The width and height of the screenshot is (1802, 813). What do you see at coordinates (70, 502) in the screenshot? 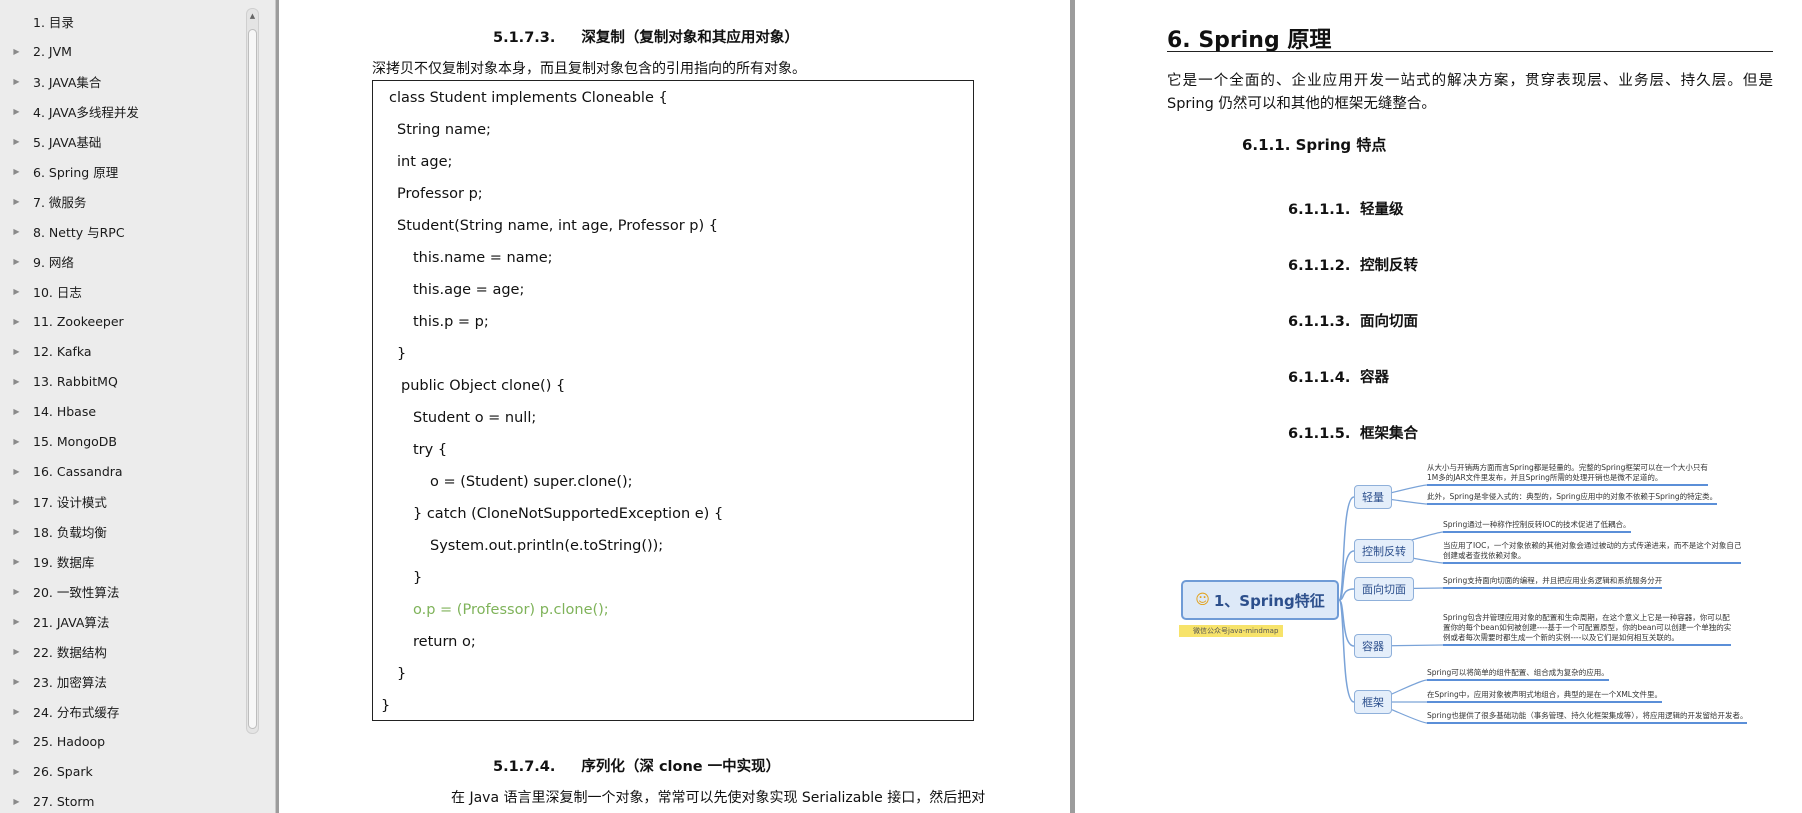
I see `outline-item-label: 17. 设计模式` at bounding box center [70, 502].